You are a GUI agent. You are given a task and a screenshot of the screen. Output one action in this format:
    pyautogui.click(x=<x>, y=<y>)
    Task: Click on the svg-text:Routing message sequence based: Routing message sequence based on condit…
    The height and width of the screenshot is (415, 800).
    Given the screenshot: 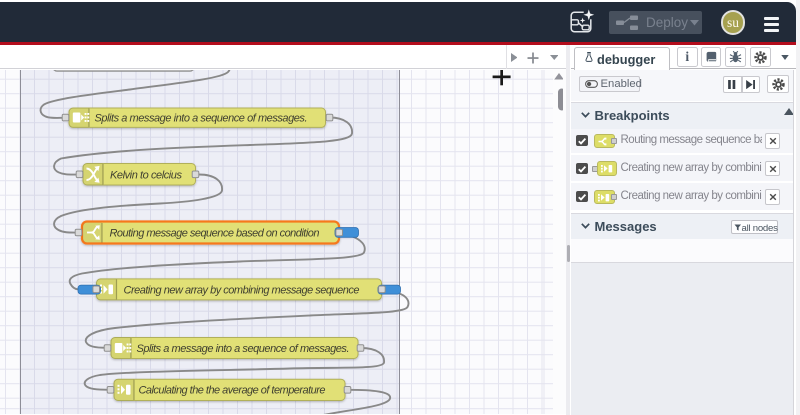 What is the action you would take?
    pyautogui.click(x=215, y=233)
    